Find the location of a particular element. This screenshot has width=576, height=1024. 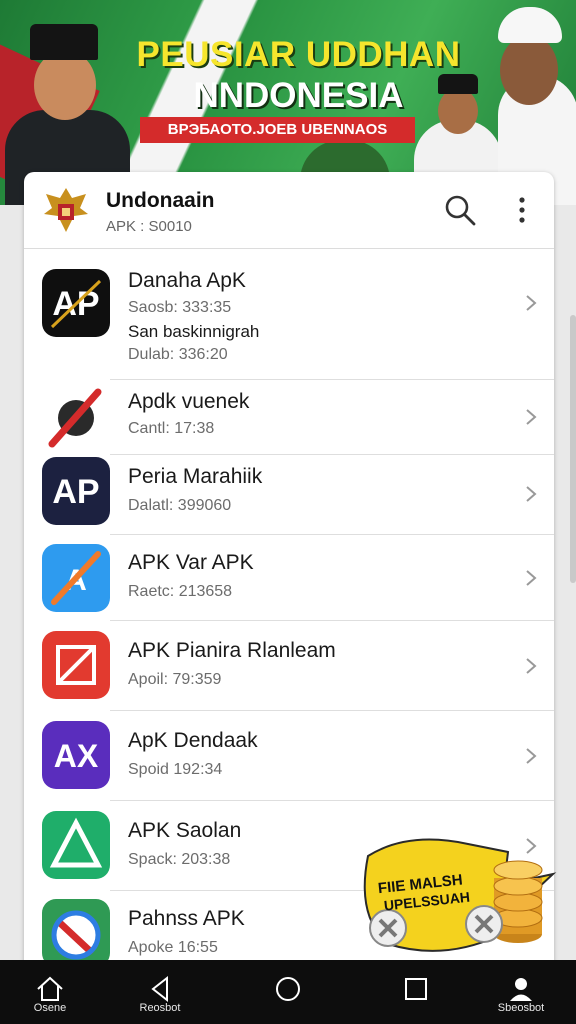

nav-label: Reosbot is located at coordinates (160, 1008).